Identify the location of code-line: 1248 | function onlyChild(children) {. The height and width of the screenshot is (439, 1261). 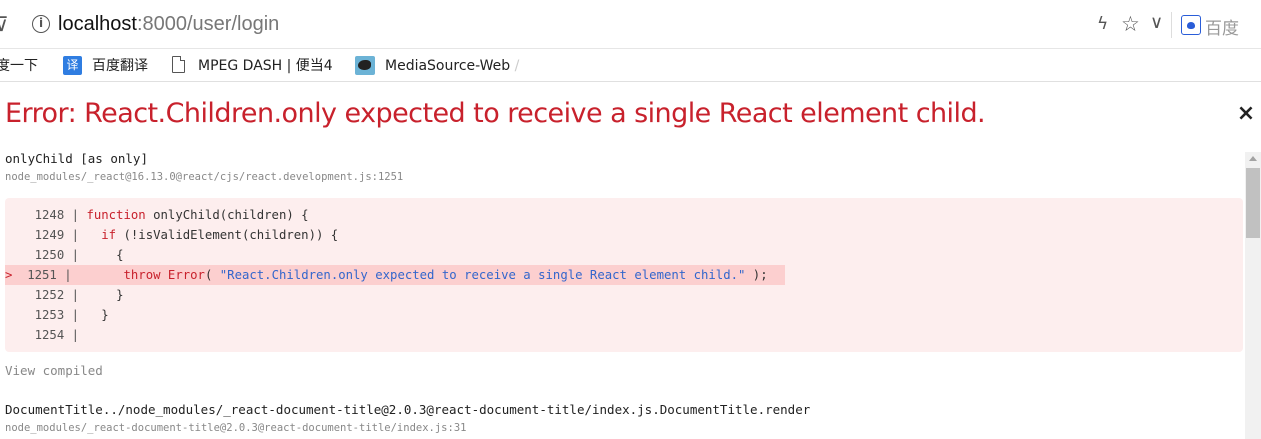
(171, 215).